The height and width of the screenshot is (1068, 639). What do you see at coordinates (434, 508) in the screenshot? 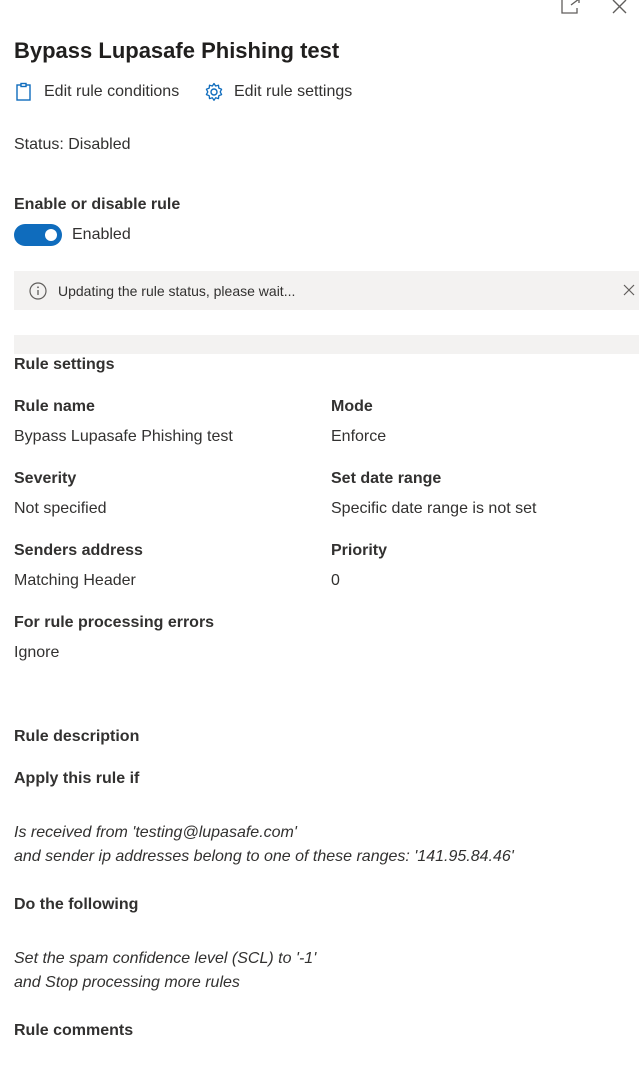
I see `date-range-value: Specific date range is not set` at bounding box center [434, 508].